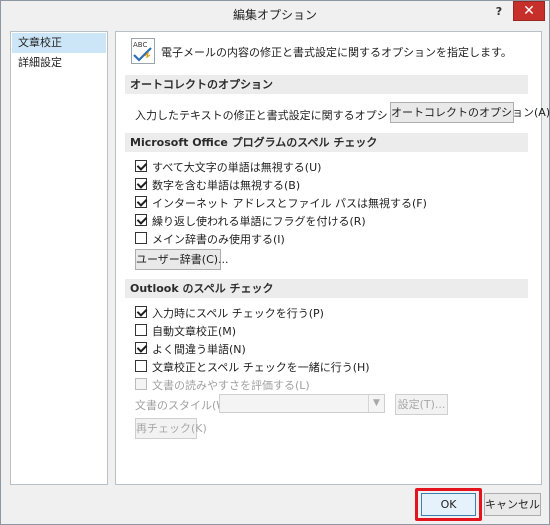 This screenshot has width=550, height=525. I want to click on recheck-document-button: 再チェック(K), so click(171, 428).